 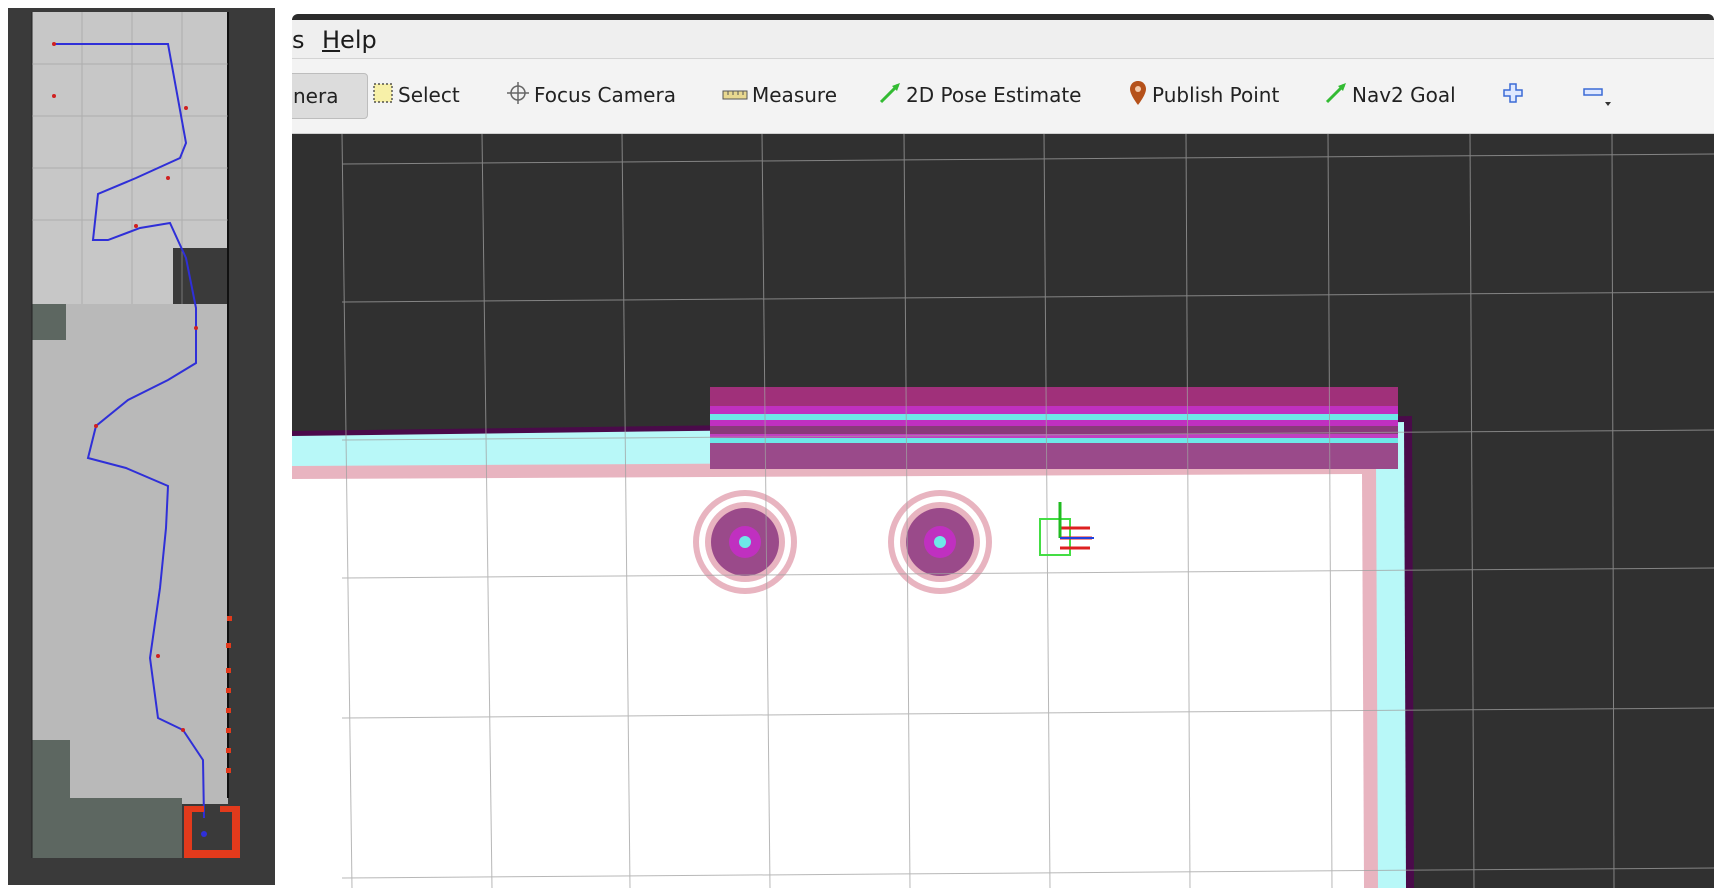 I want to click on select-tool: Select, so click(x=416, y=95).